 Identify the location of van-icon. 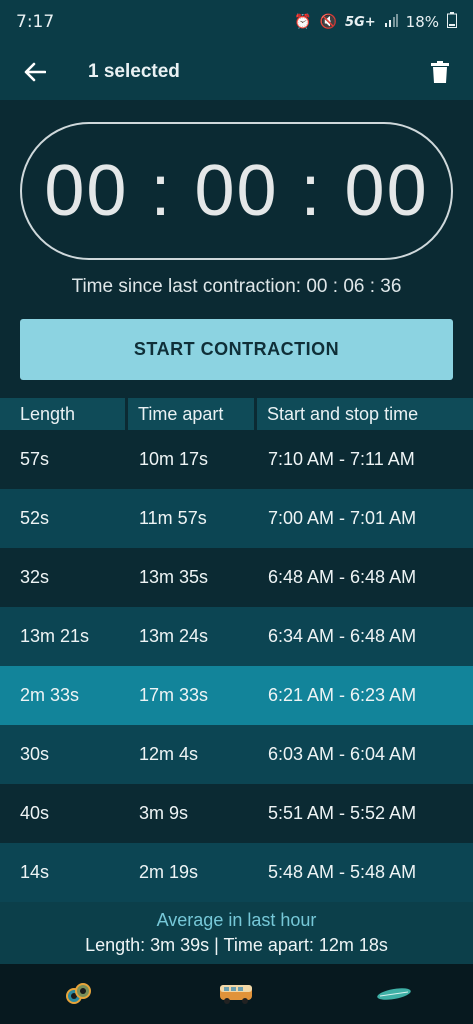
(236, 994).